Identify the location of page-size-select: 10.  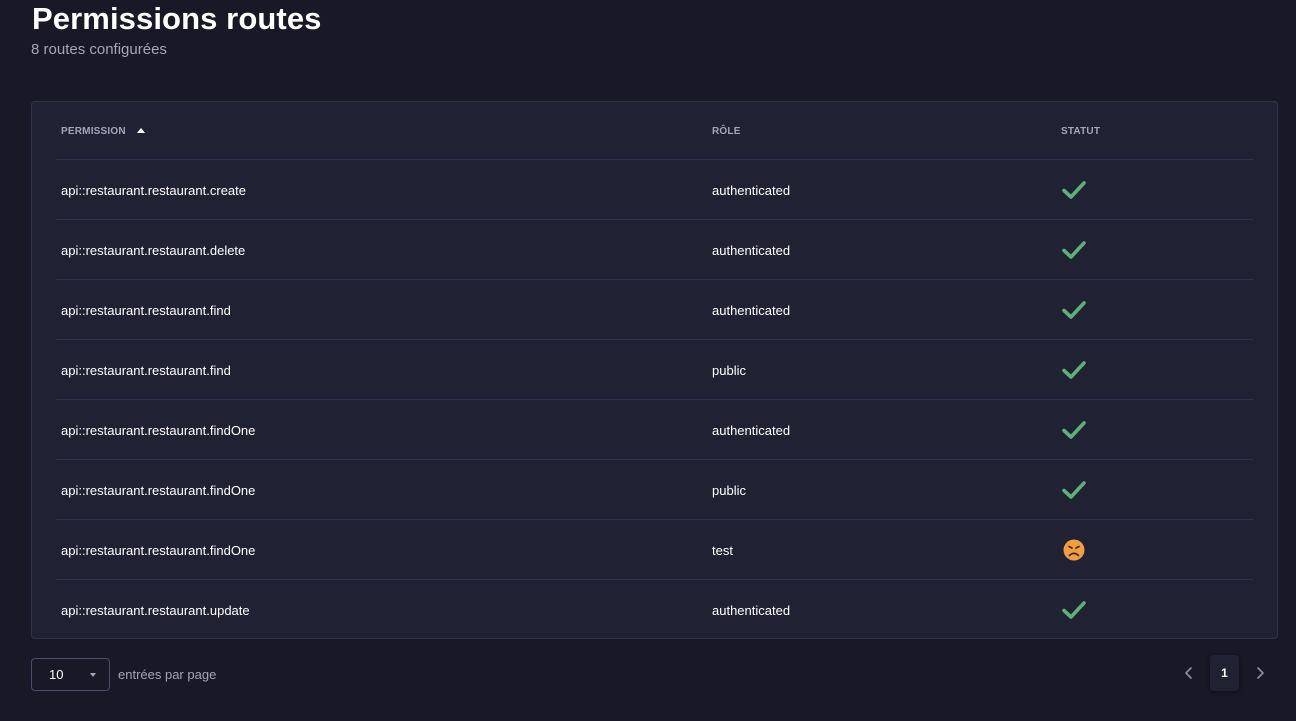
(70, 674).